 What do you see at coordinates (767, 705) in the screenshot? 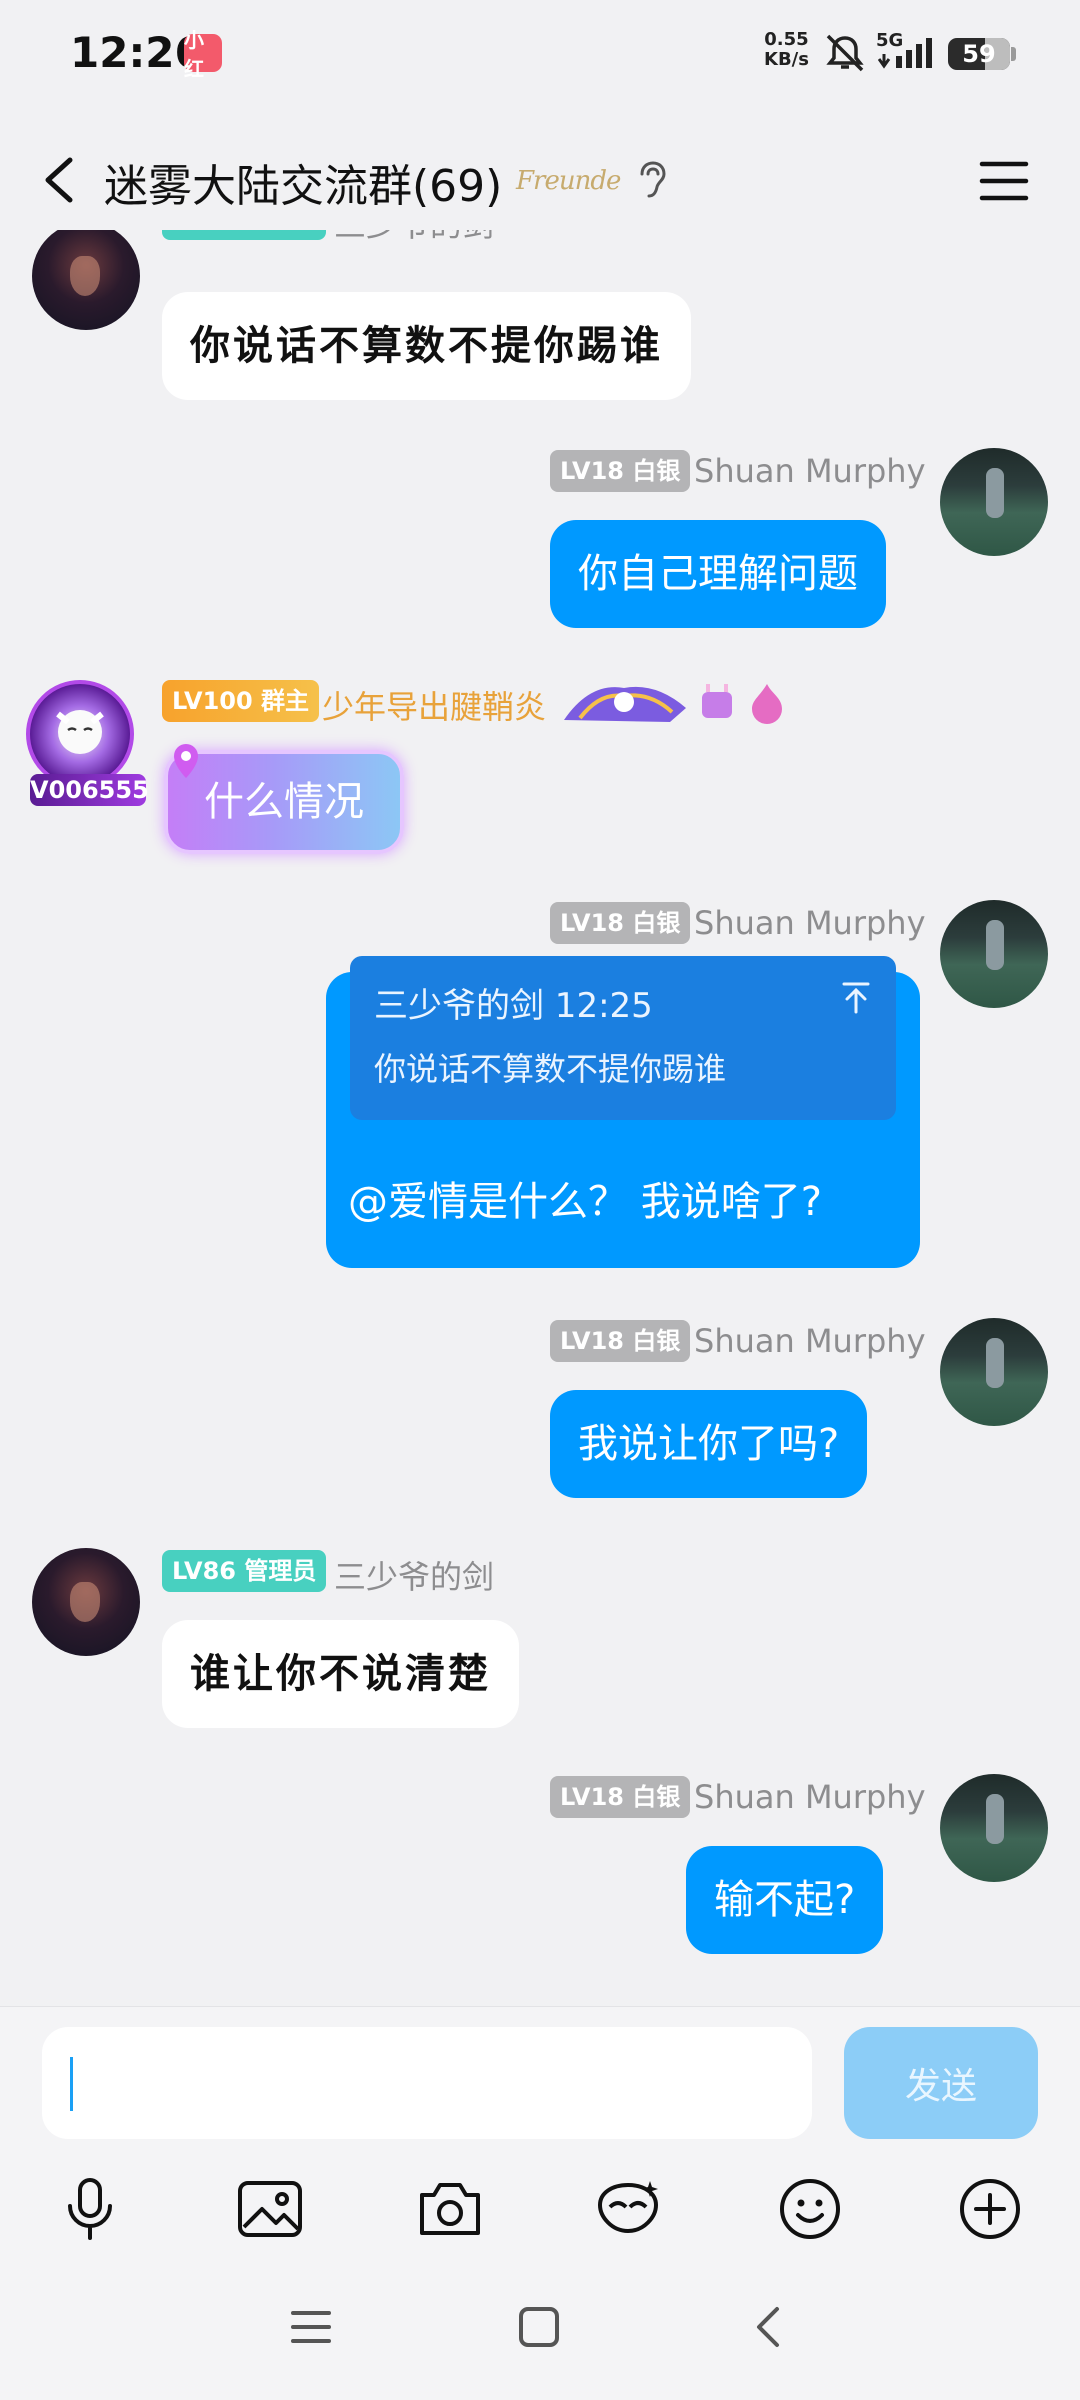
I see `flame-badge-icon` at bounding box center [767, 705].